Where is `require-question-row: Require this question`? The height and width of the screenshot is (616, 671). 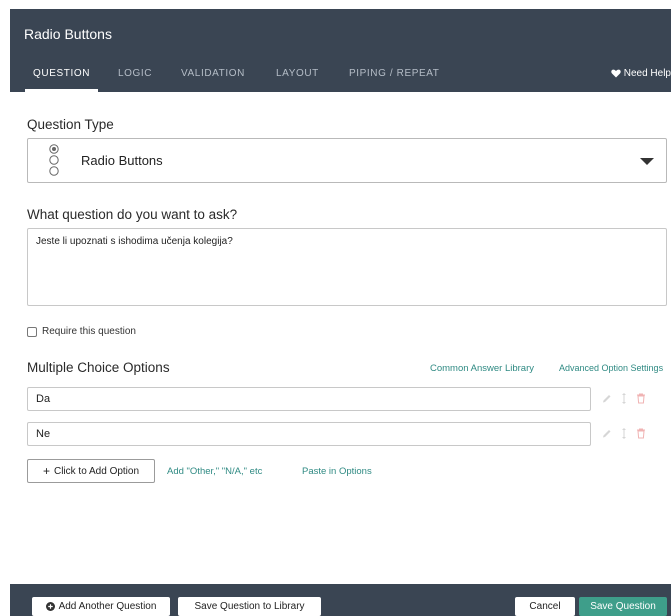
require-question-row: Require this question is located at coordinates (81, 331).